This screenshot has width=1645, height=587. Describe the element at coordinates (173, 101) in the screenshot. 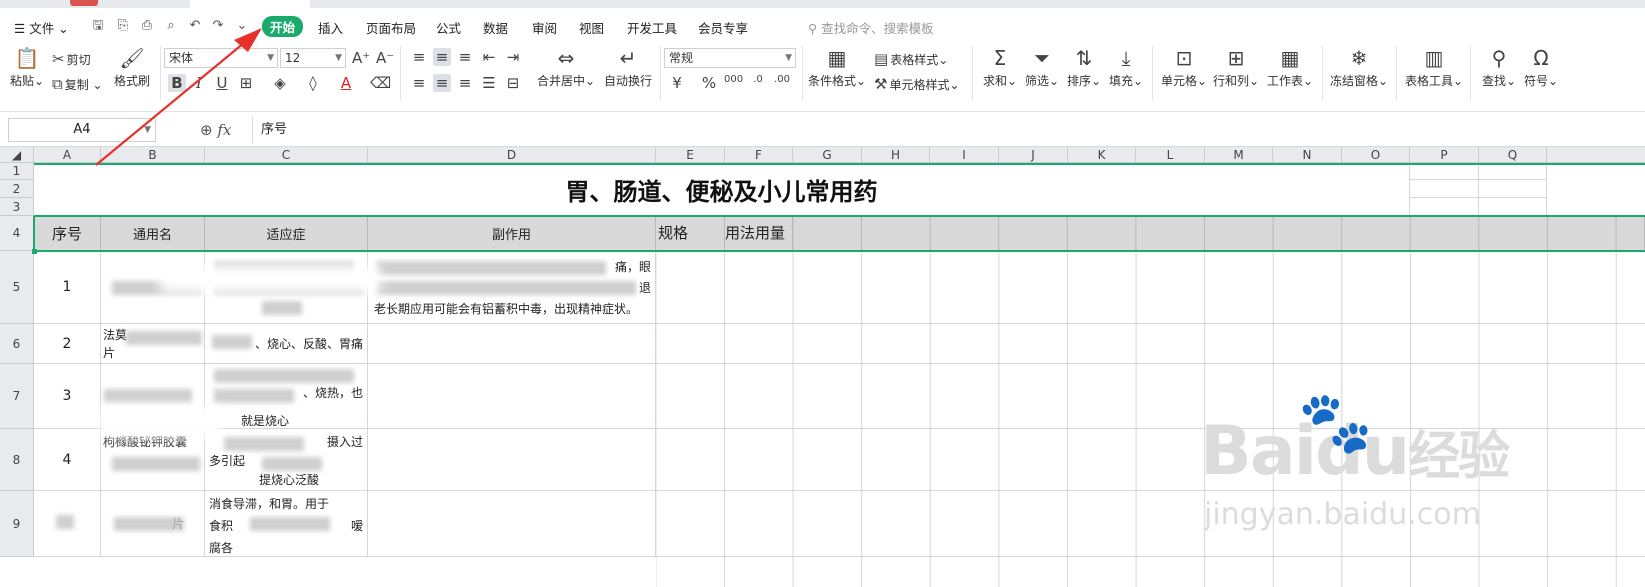

I see `arrow-line` at that location.